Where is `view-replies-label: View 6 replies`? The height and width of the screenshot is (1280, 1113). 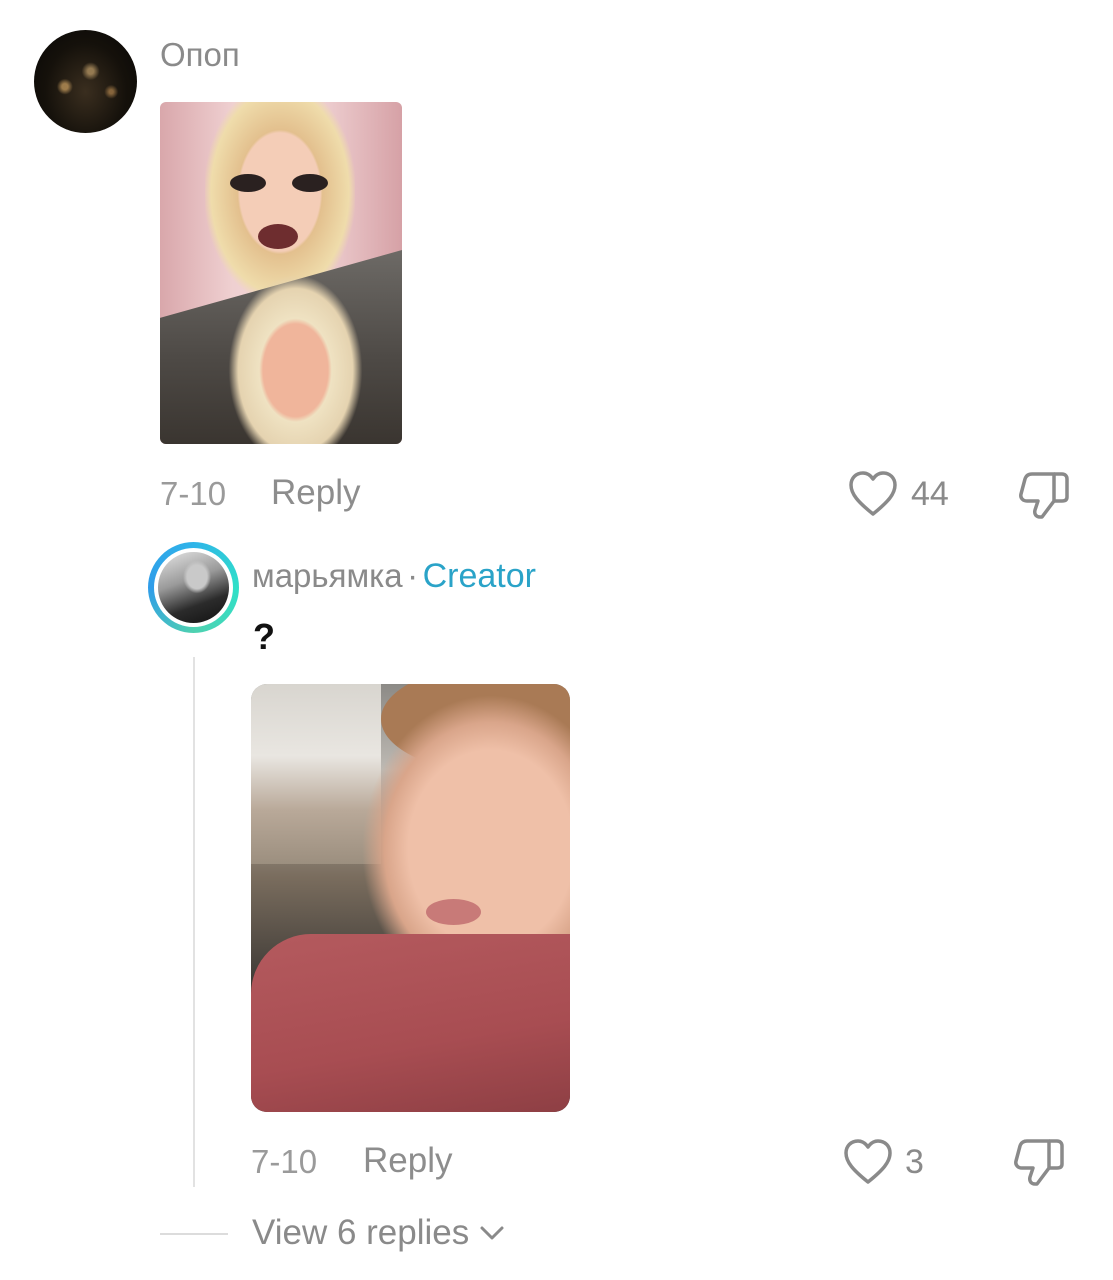 view-replies-label: View 6 replies is located at coordinates (360, 1233).